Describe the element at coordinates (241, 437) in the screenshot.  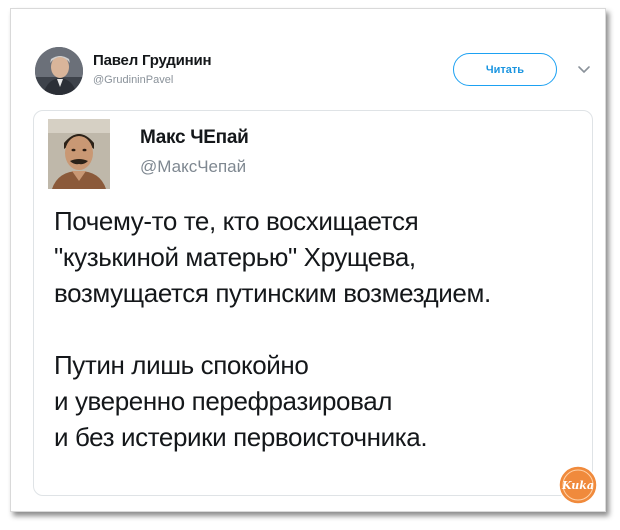
I see `tweet-text-line: и без истерики первоисточника.` at that location.